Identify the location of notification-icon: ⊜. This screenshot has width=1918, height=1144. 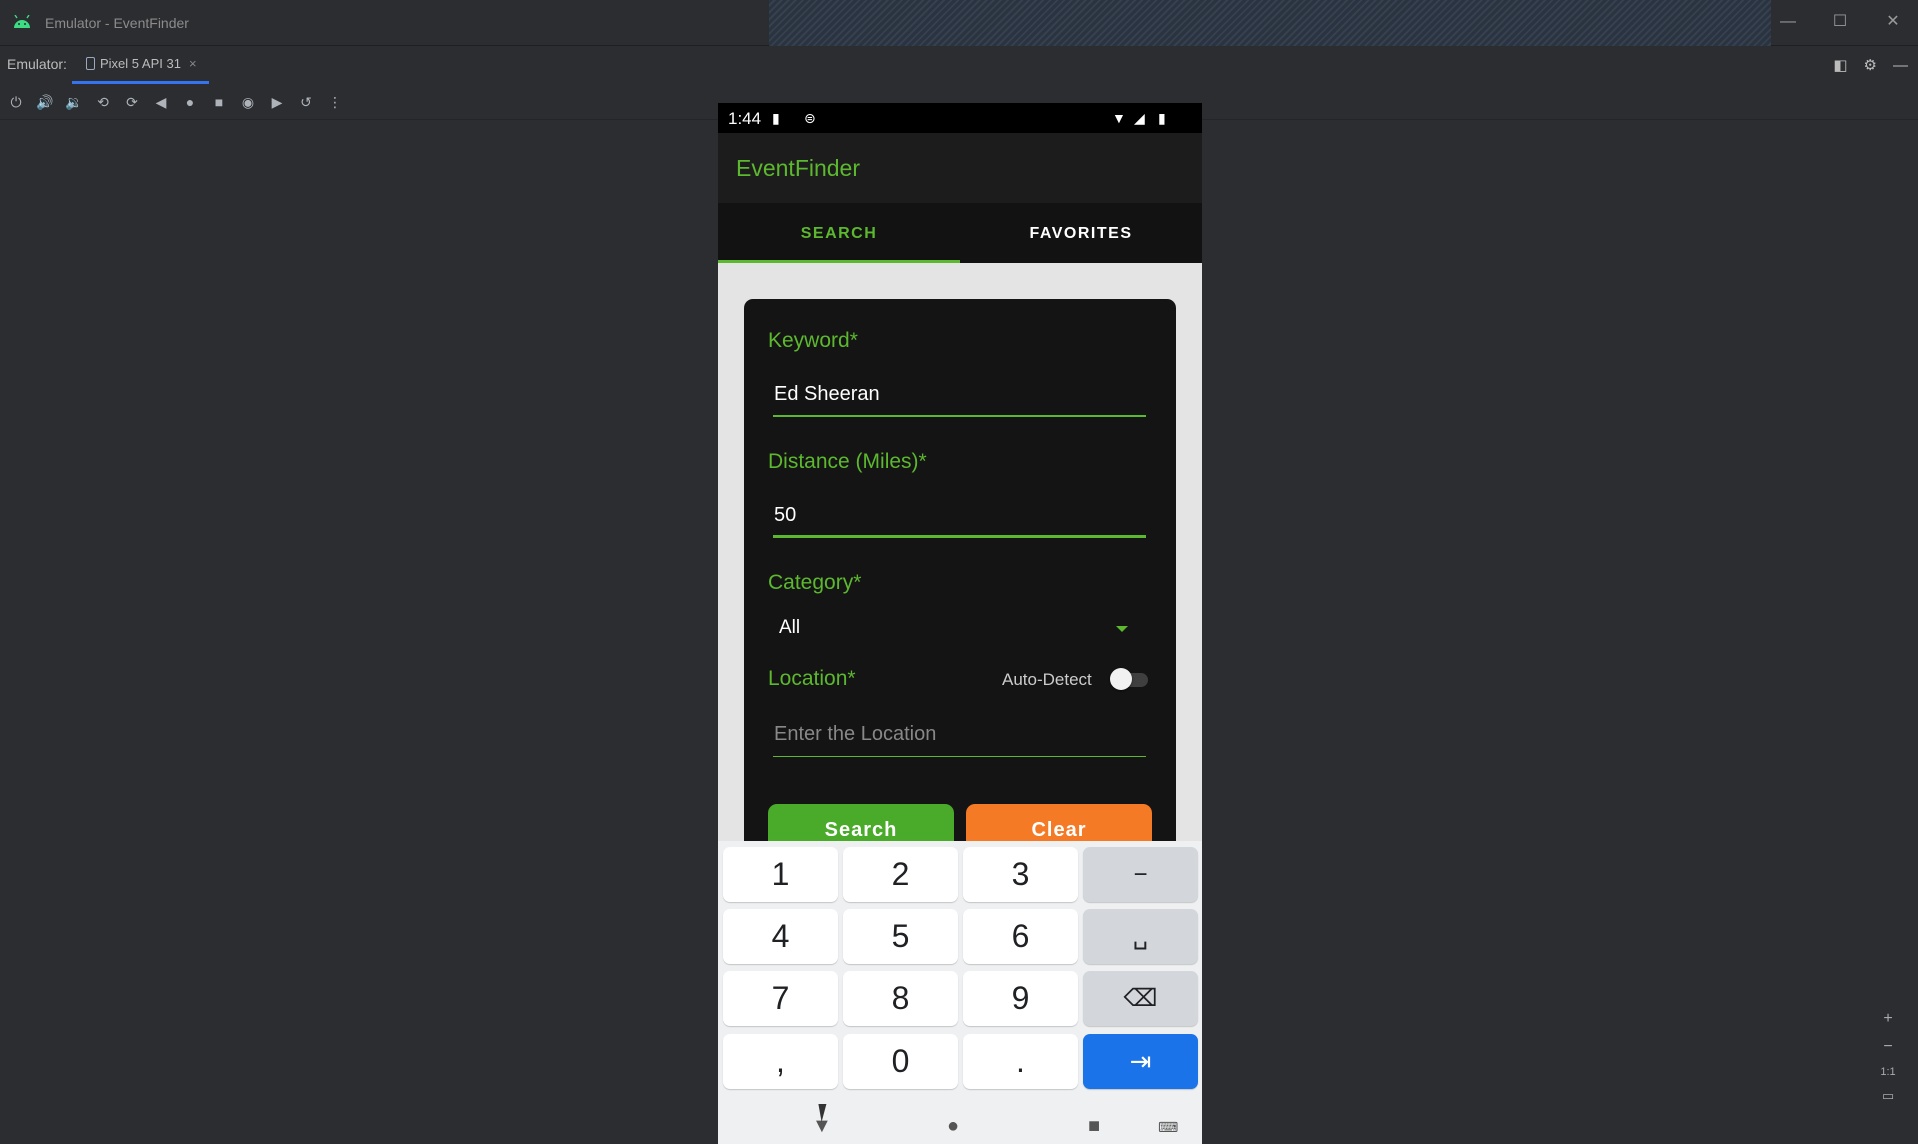
(810, 118).